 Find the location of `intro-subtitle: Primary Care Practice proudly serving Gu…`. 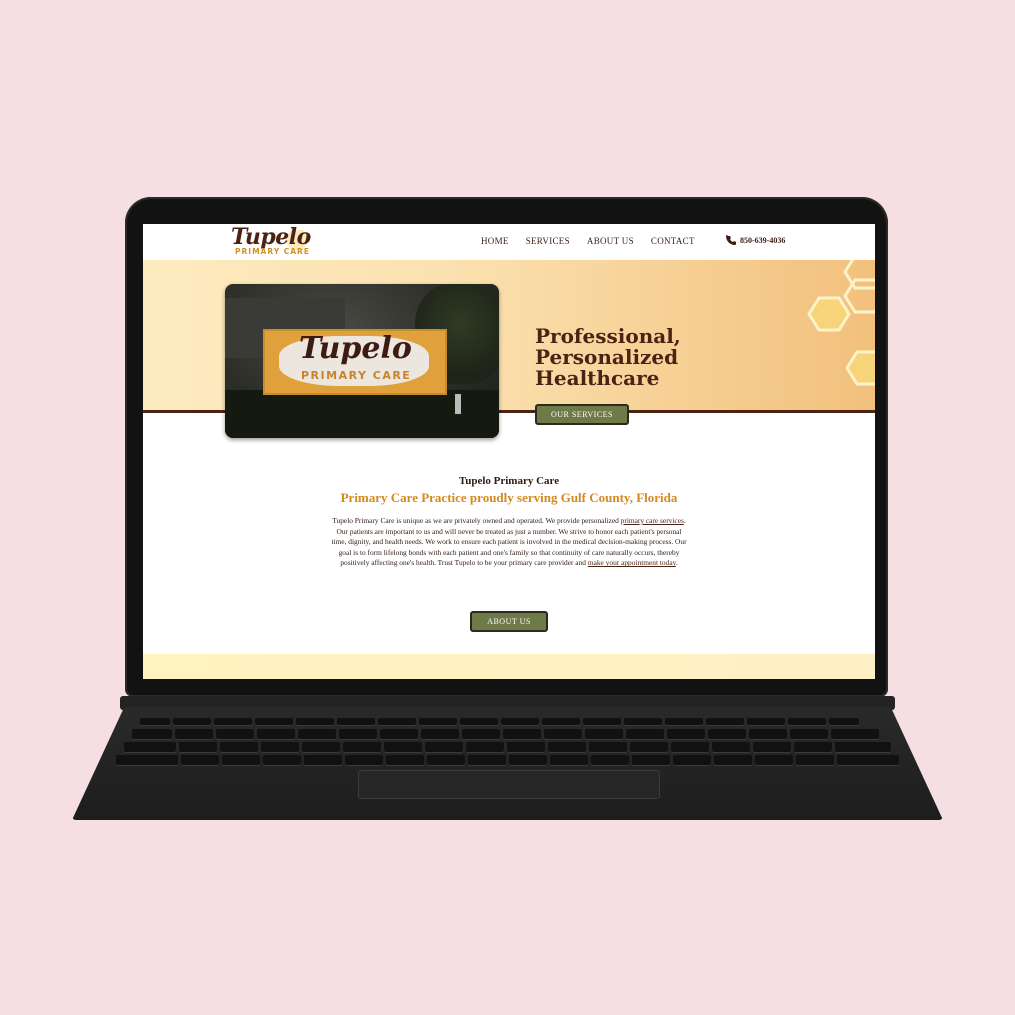

intro-subtitle: Primary Care Practice proudly serving Gu… is located at coordinates (509, 497).